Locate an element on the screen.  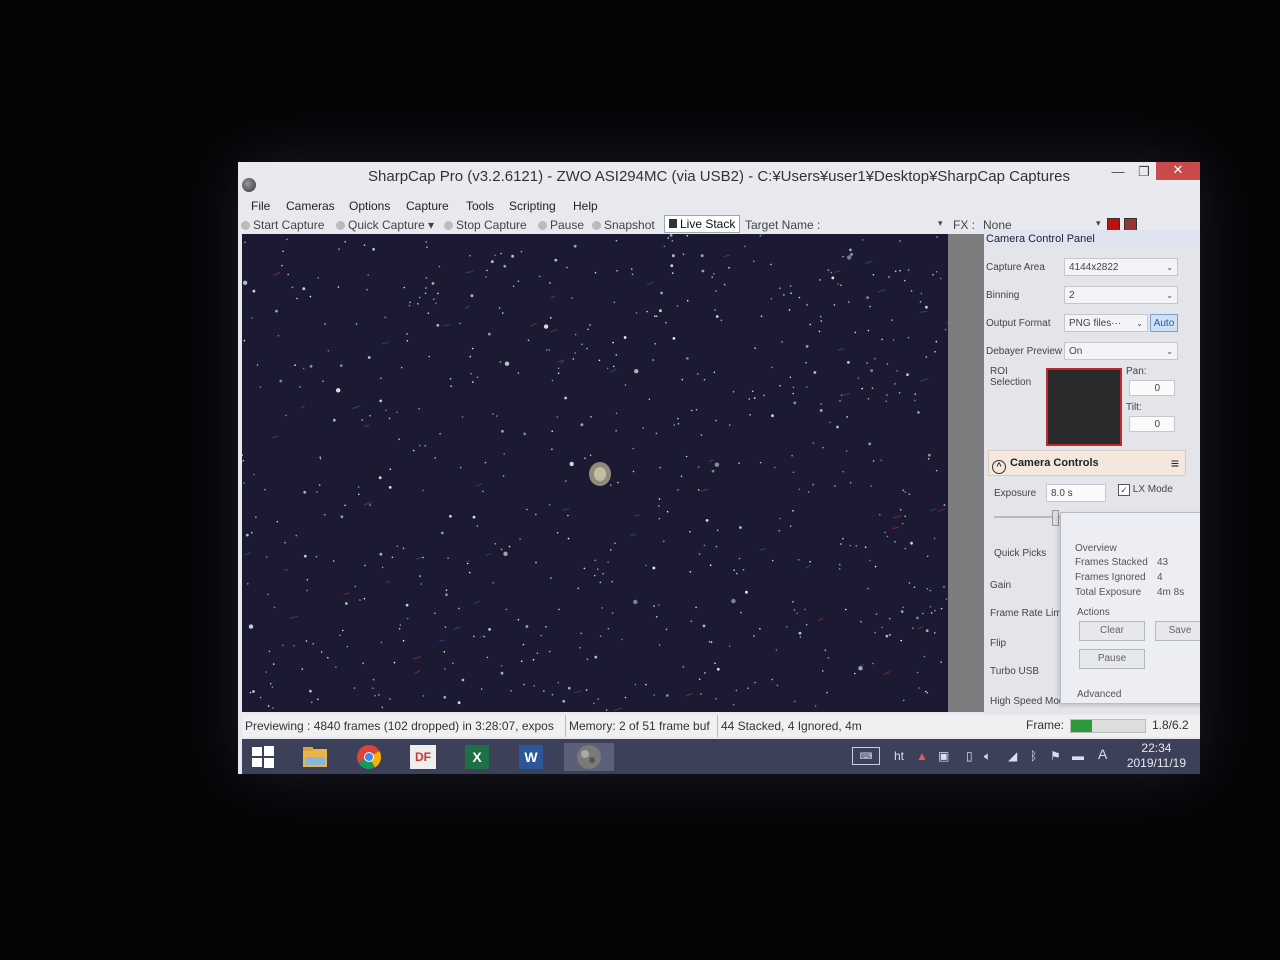
frame-progress-bar is located at coordinates (1108, 726).